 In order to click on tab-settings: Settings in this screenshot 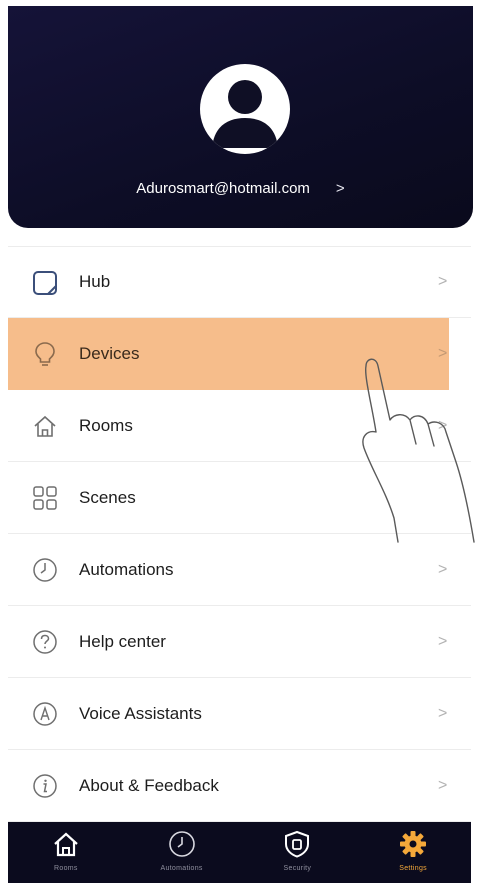, I will do `click(413, 852)`.